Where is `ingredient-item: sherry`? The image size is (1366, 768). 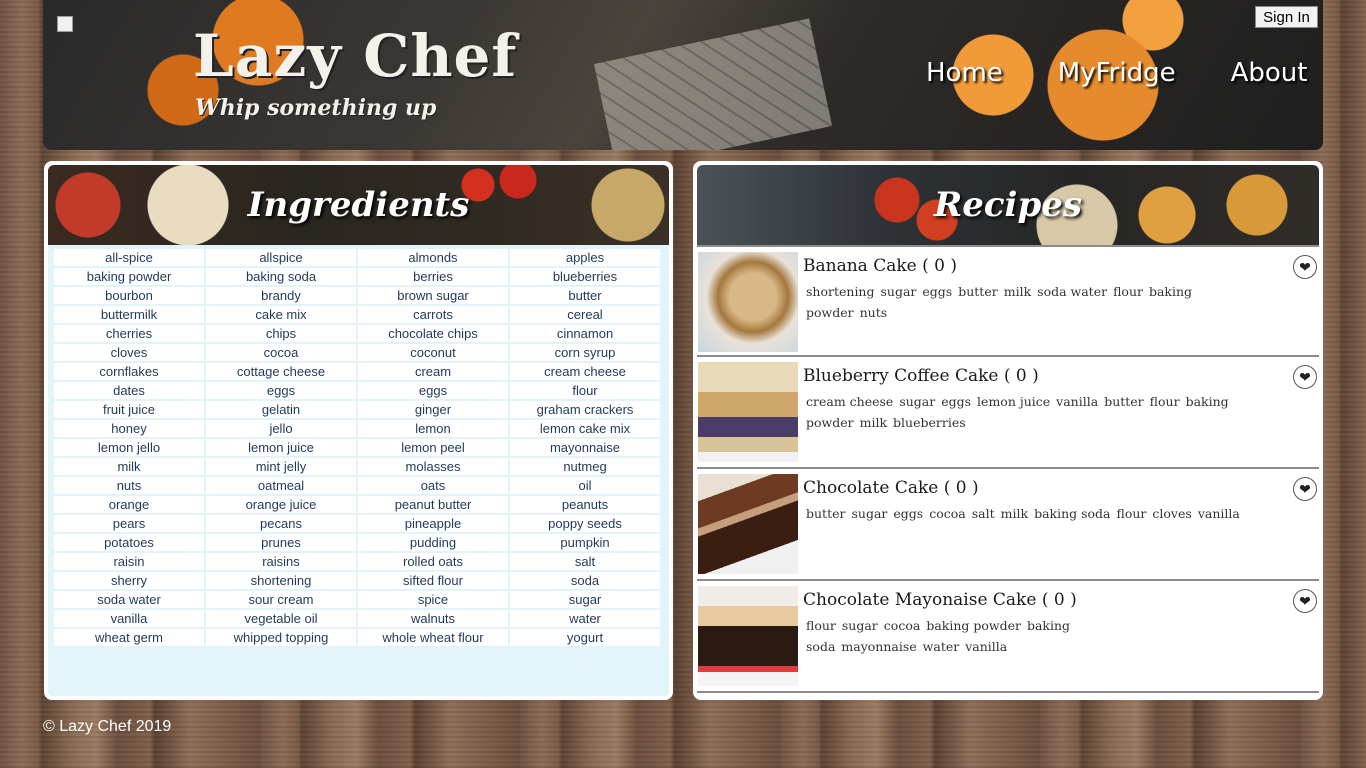
ingredient-item: sherry is located at coordinates (129, 580).